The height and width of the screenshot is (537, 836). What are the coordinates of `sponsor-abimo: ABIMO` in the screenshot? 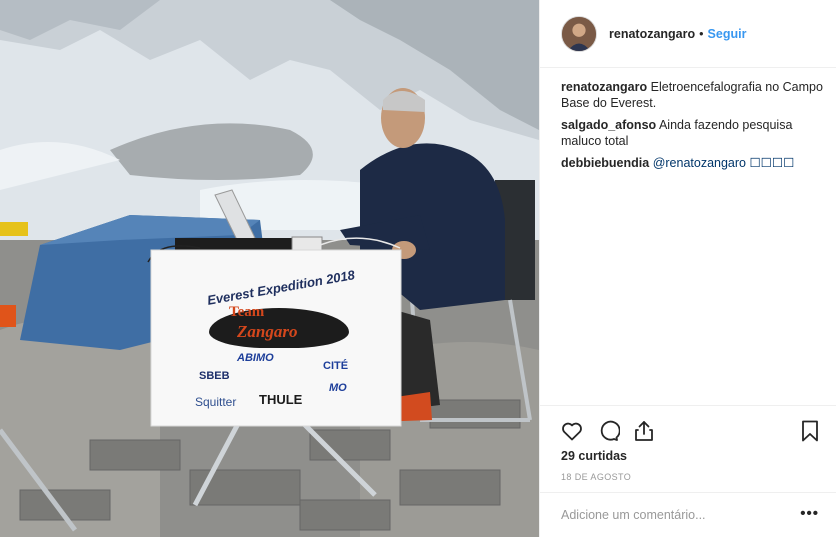 It's located at (255, 358).